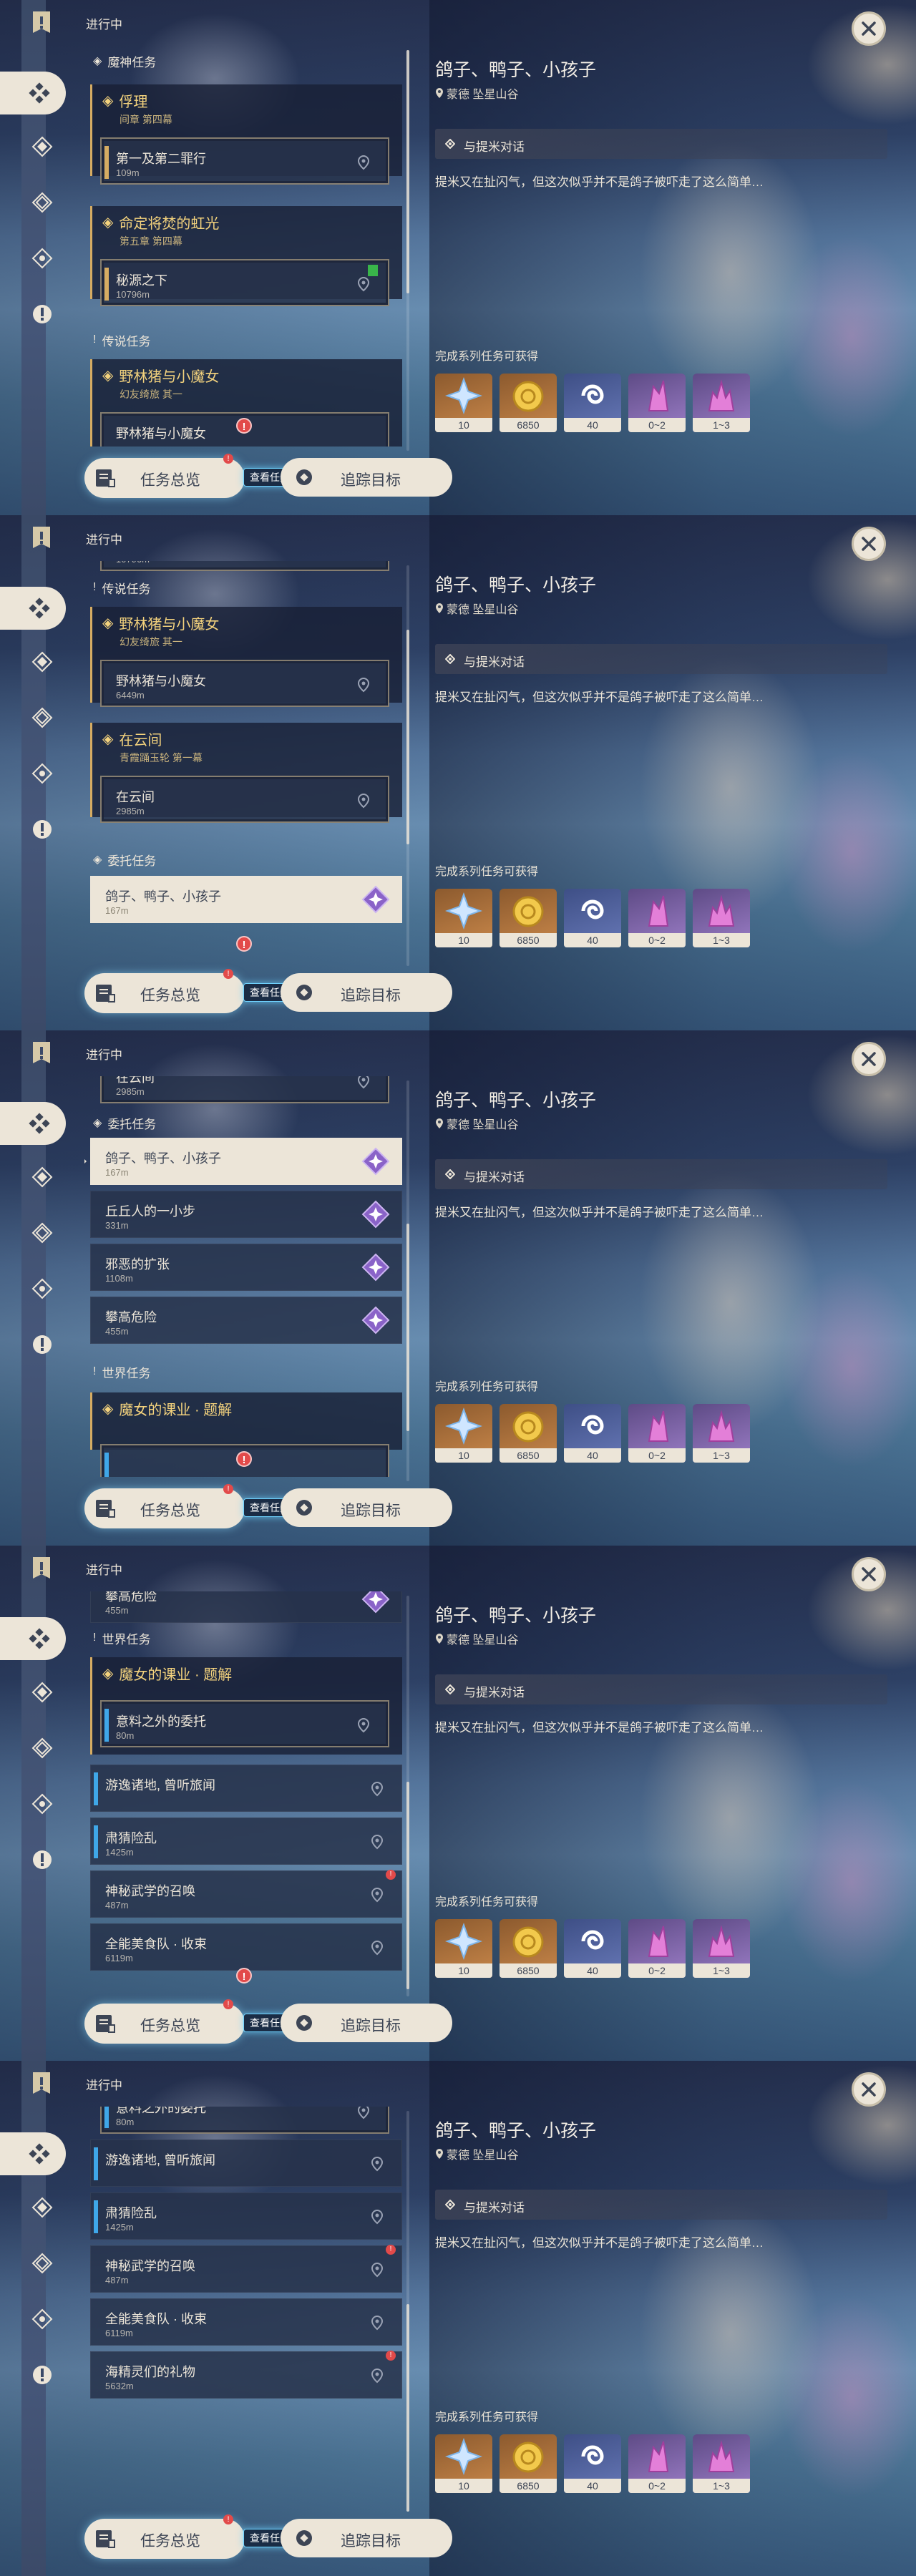 The height and width of the screenshot is (2576, 916). What do you see at coordinates (516, 1101) in the screenshot?
I see `quest-title: 鸽子、鸭子、小孩子` at bounding box center [516, 1101].